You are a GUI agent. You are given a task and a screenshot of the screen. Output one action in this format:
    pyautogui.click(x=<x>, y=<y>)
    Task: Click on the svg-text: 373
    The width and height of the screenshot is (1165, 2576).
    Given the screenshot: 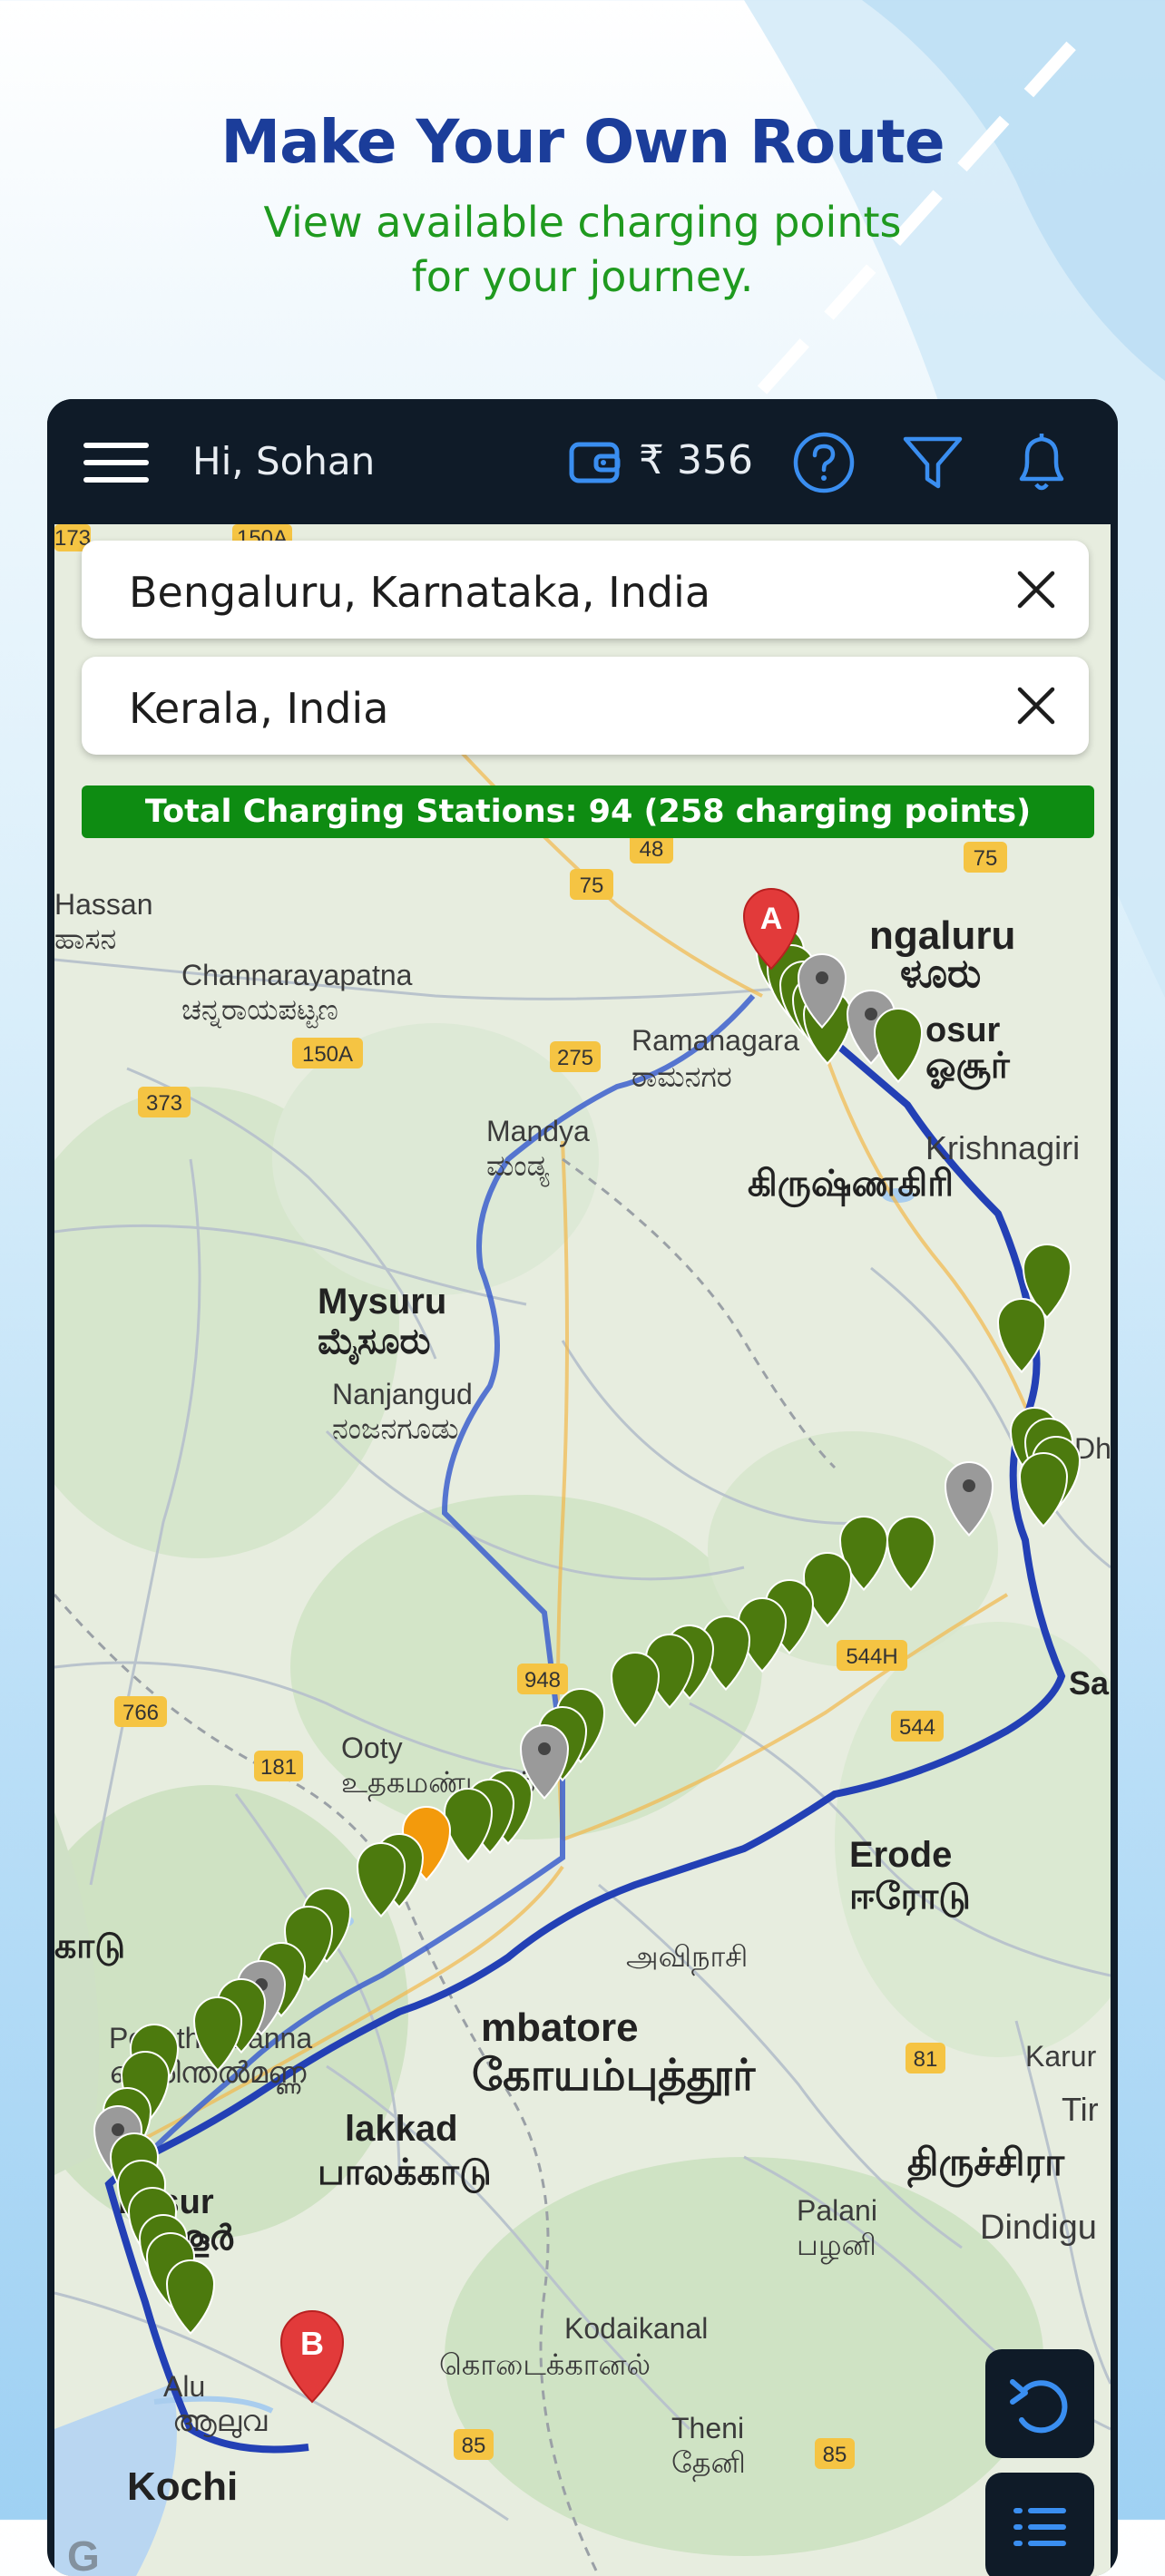 What is the action you would take?
    pyautogui.click(x=164, y=1103)
    